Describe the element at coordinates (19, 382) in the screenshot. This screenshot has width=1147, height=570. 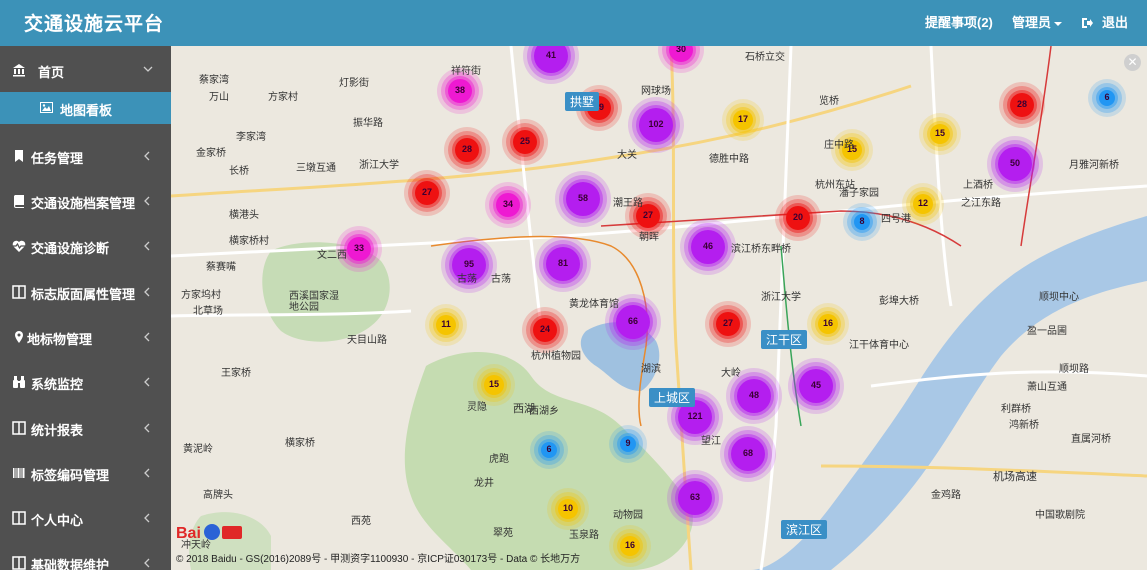
I see `binoculars-icon` at that location.